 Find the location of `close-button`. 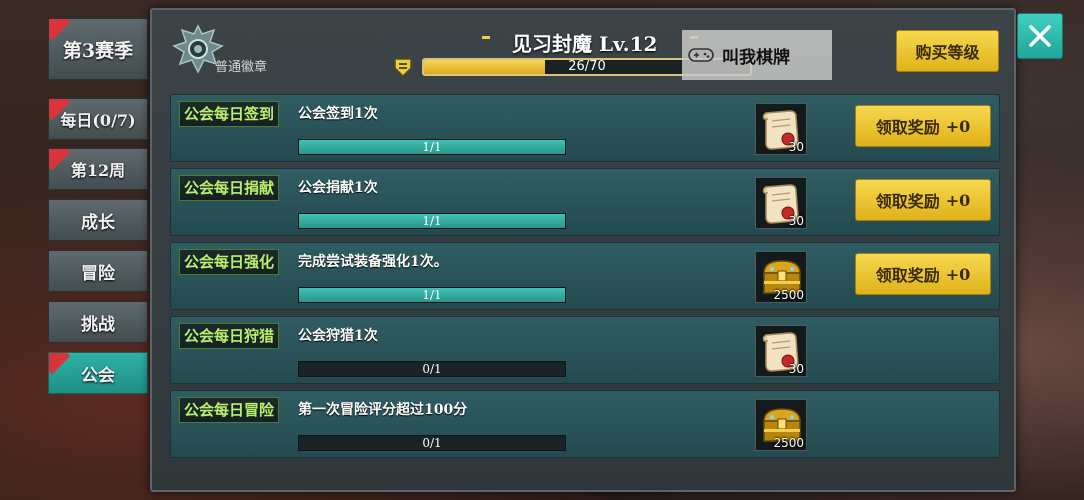

close-button is located at coordinates (1040, 36).